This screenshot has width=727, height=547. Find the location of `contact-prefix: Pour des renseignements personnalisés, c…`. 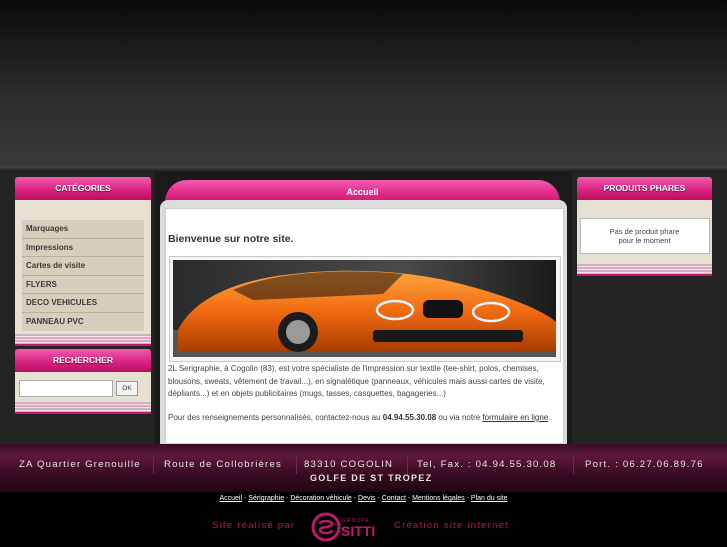

contact-prefix: Pour des renseignements personnalisés, c… is located at coordinates (275, 417).